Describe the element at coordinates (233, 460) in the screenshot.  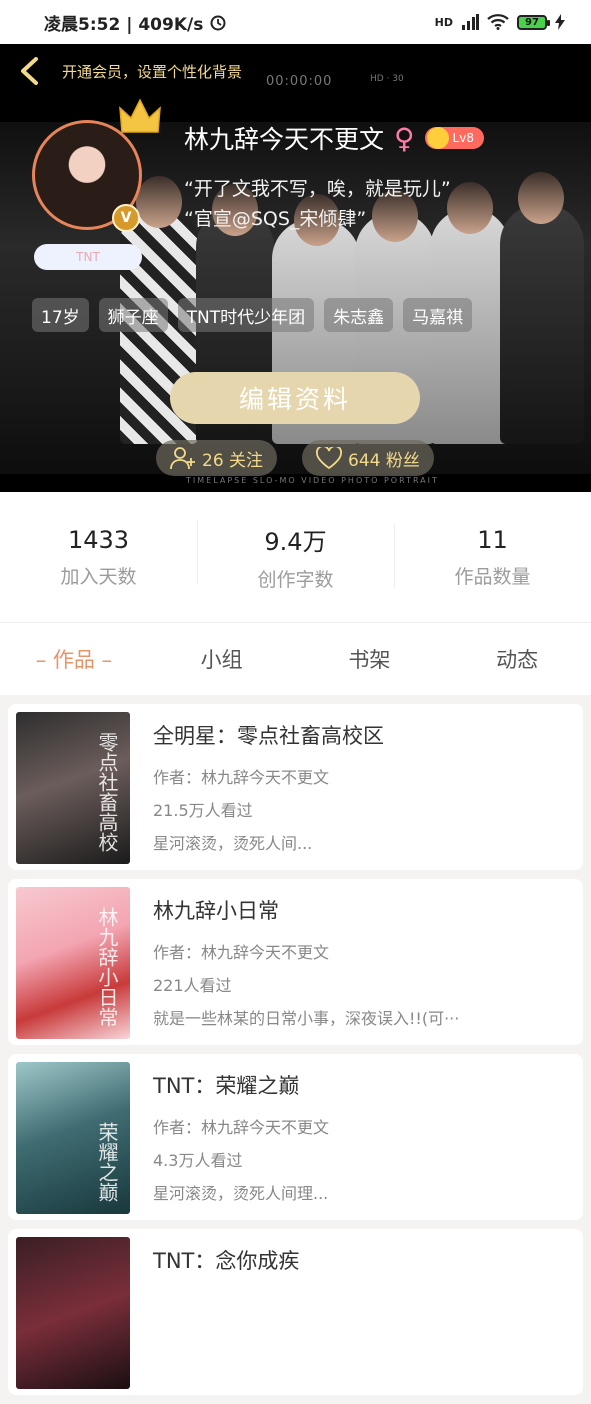
I see `following-count: 26 关注` at that location.